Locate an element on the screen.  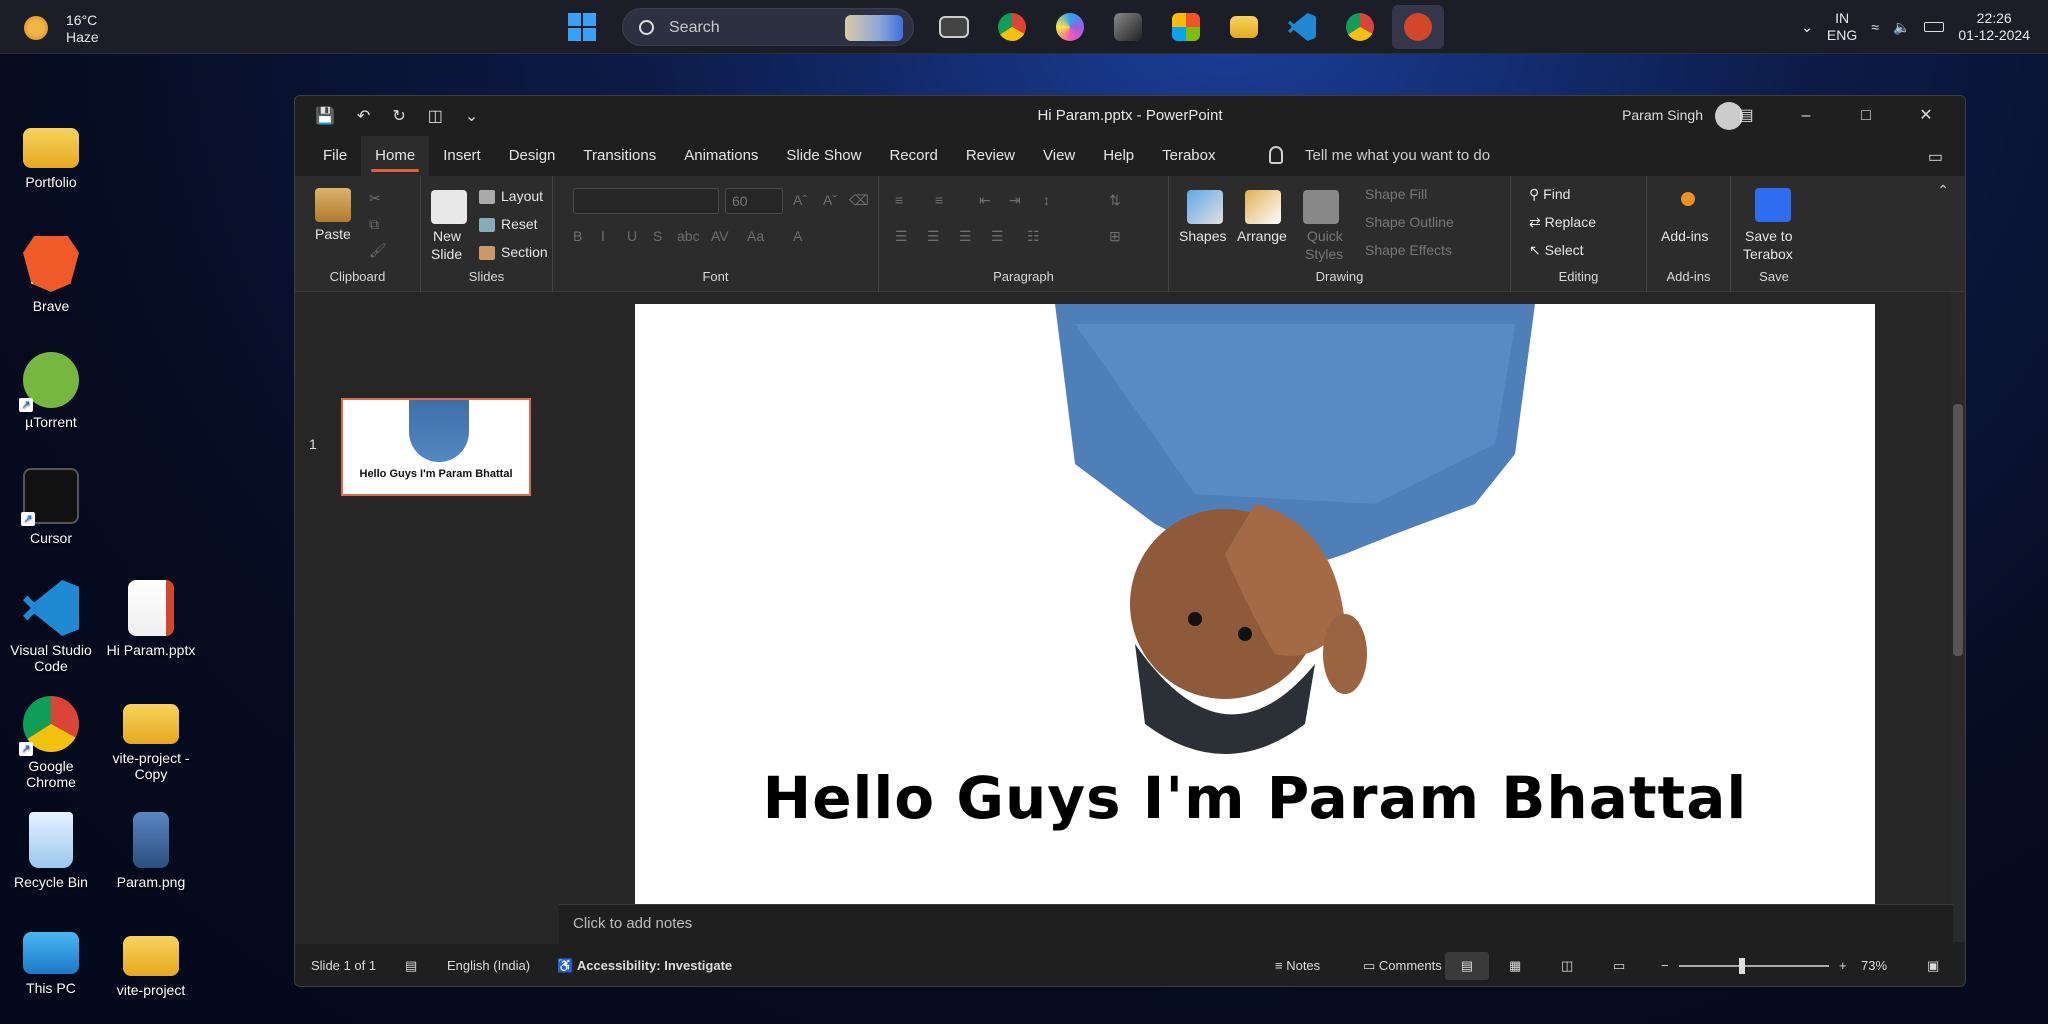
bold-icon: B is located at coordinates (577, 236).